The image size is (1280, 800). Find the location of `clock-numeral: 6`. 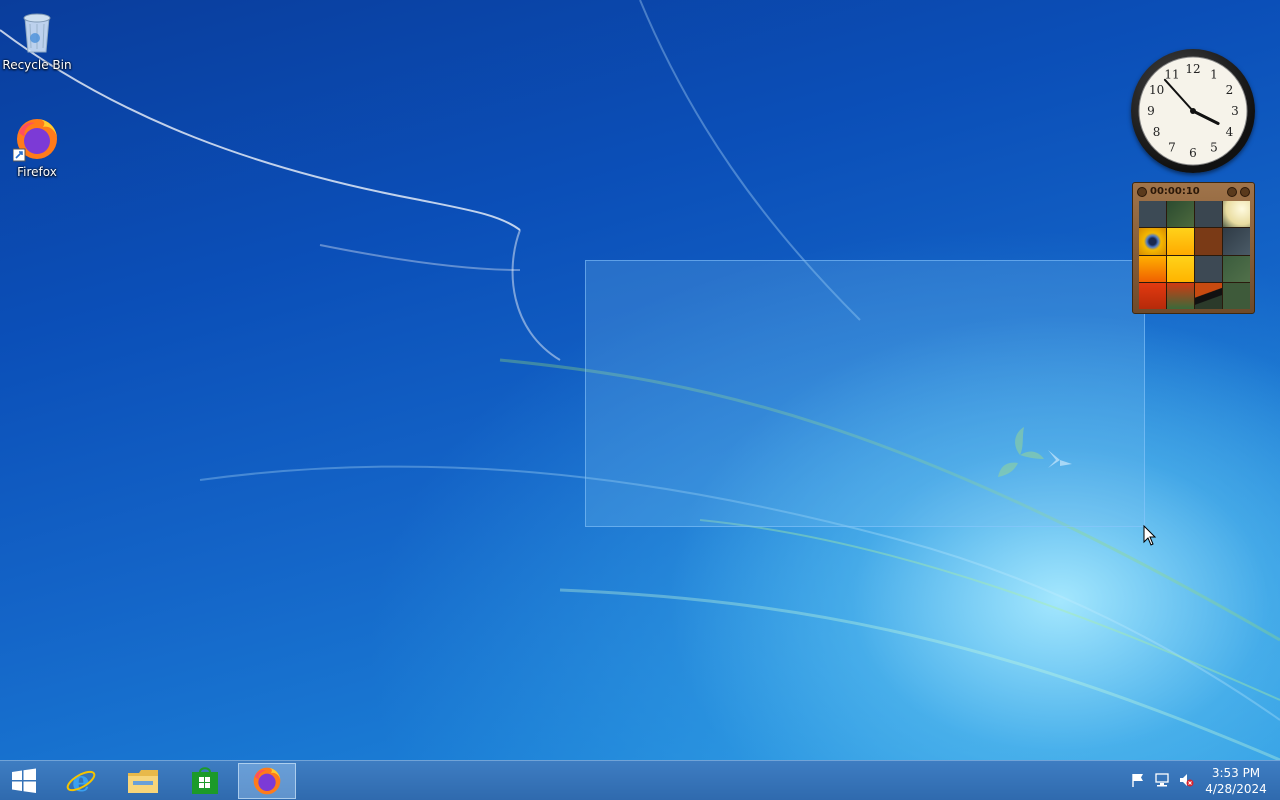

clock-numeral: 6 is located at coordinates (1193, 153).